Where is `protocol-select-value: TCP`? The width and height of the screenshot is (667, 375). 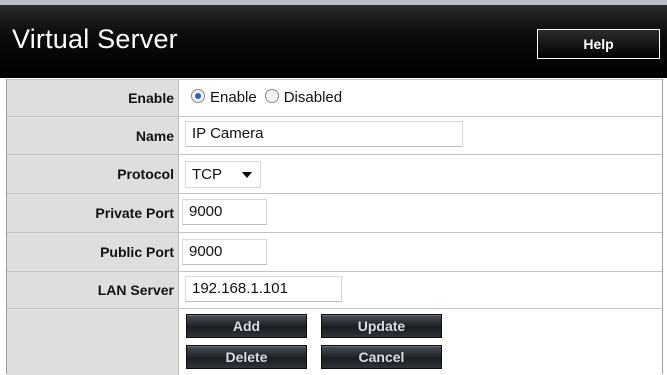
protocol-select-value: TCP is located at coordinates (207, 174).